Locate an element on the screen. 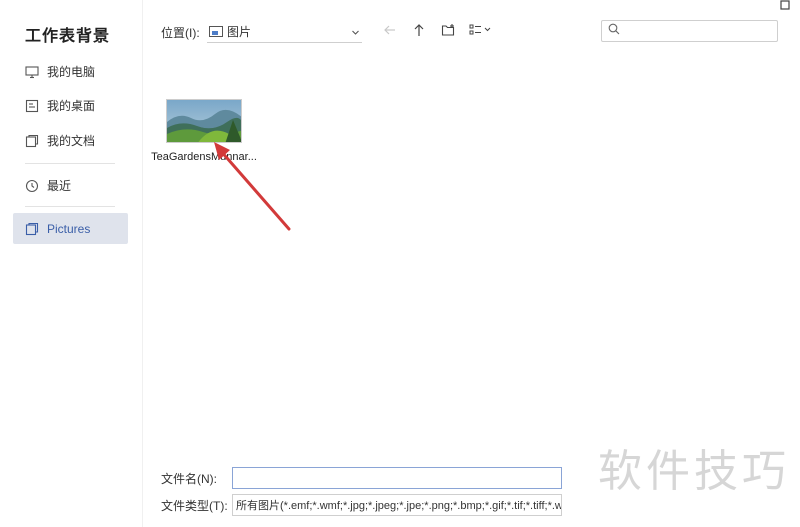 The image size is (800, 527). sidebar-item-pictures: Pictures is located at coordinates (70, 228).